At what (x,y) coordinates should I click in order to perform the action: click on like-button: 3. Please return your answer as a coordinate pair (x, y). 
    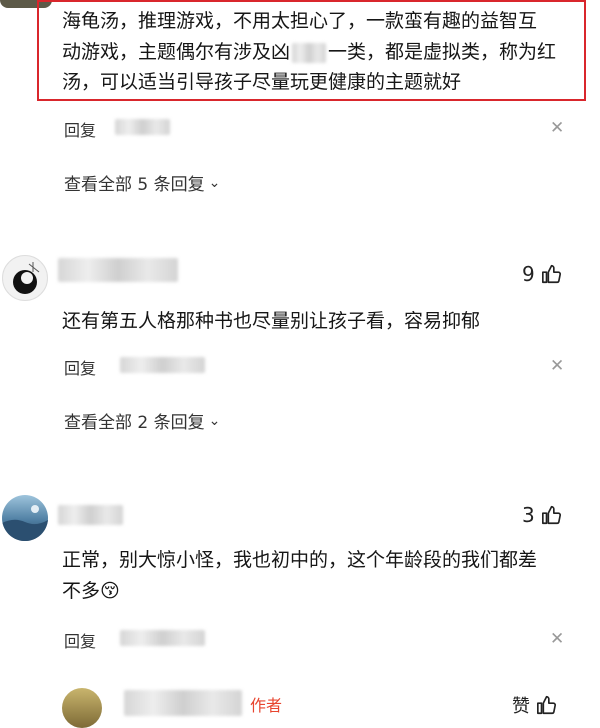
    Looking at the image, I should click on (542, 515).